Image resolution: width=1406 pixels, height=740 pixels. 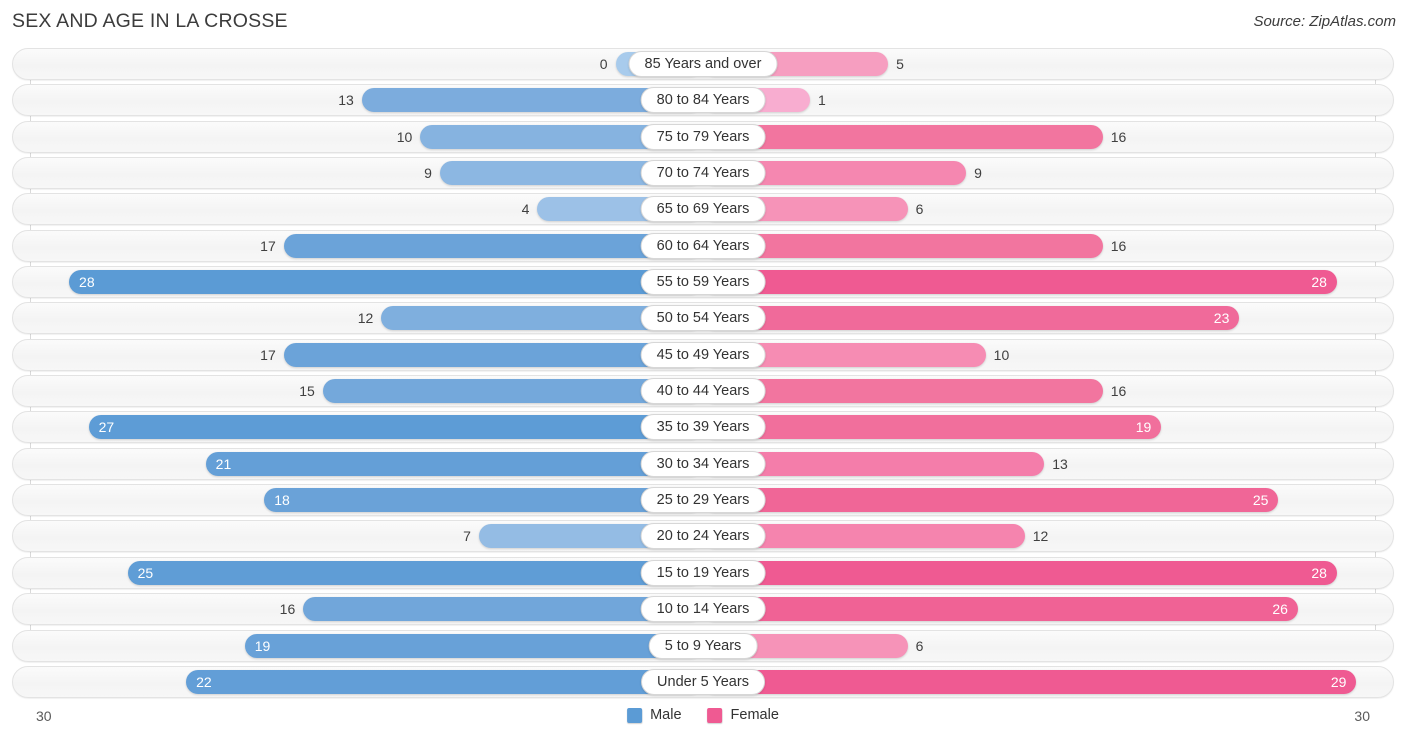 What do you see at coordinates (282, 500) in the screenshot?
I see `male-value-label: 18` at bounding box center [282, 500].